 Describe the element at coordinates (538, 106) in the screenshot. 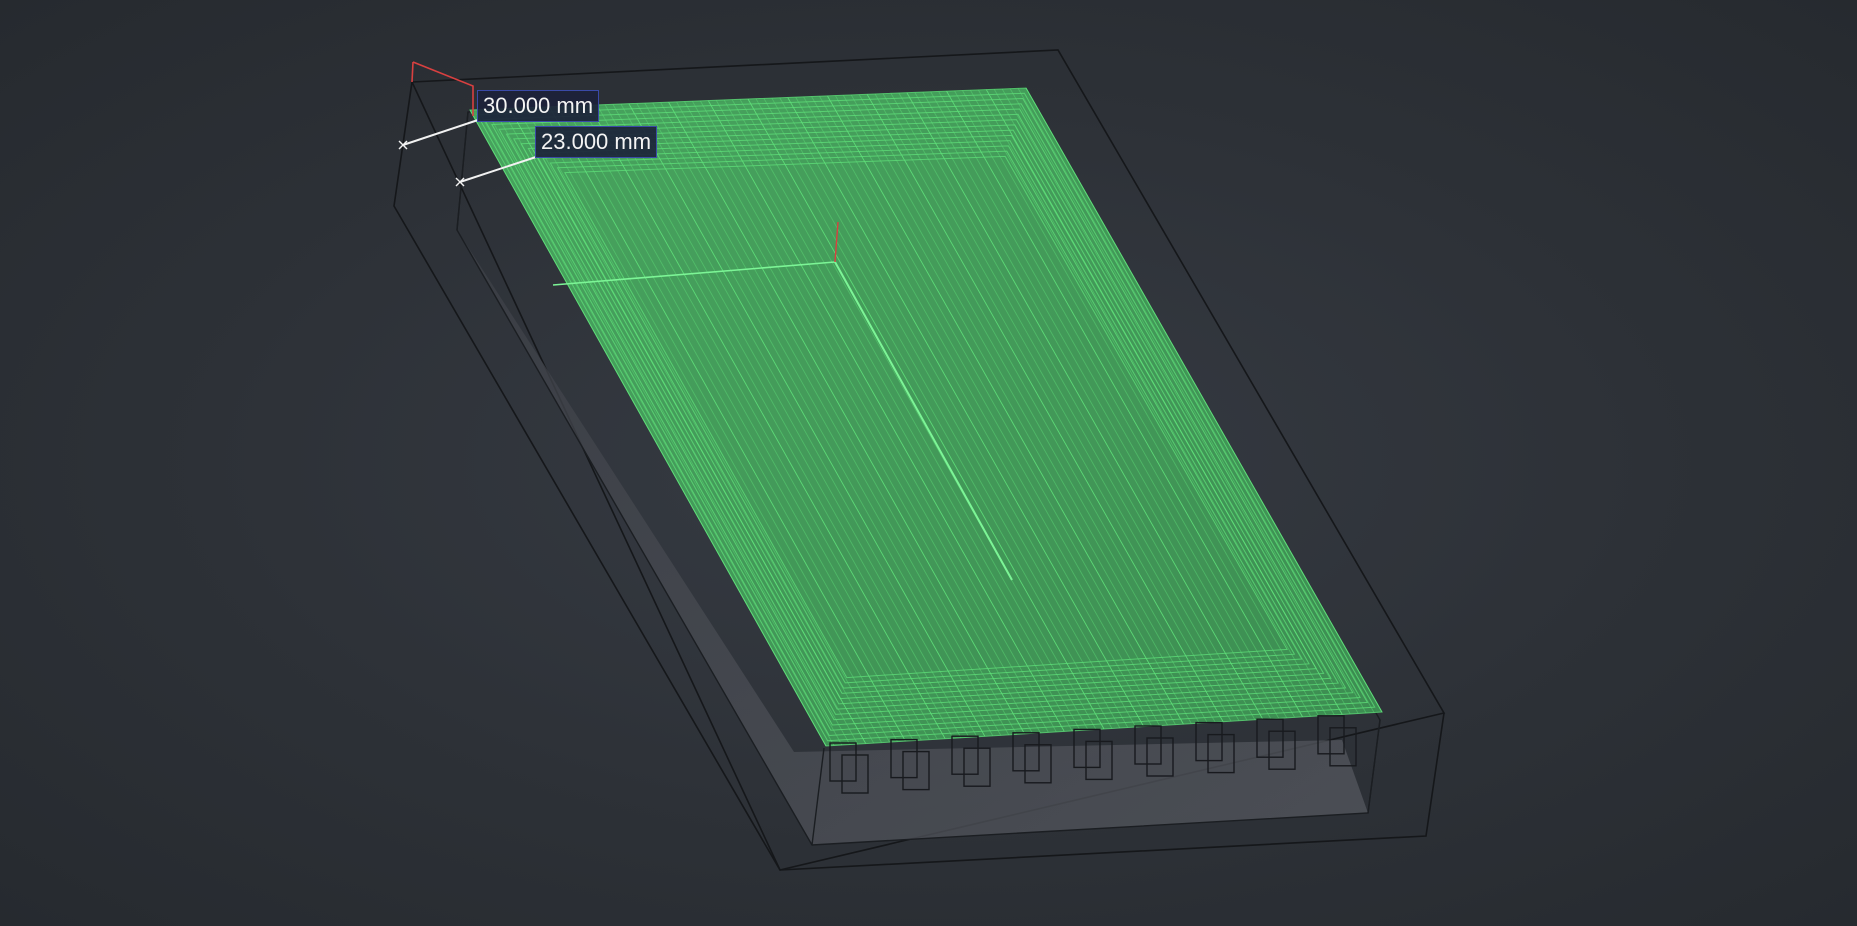

I see `dimension-label-depth: 30.000 mm` at that location.